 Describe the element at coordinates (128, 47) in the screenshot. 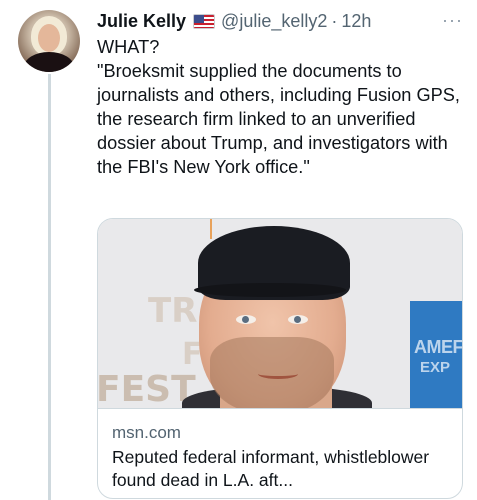

I see `tweet-text-line: WHAT?` at that location.